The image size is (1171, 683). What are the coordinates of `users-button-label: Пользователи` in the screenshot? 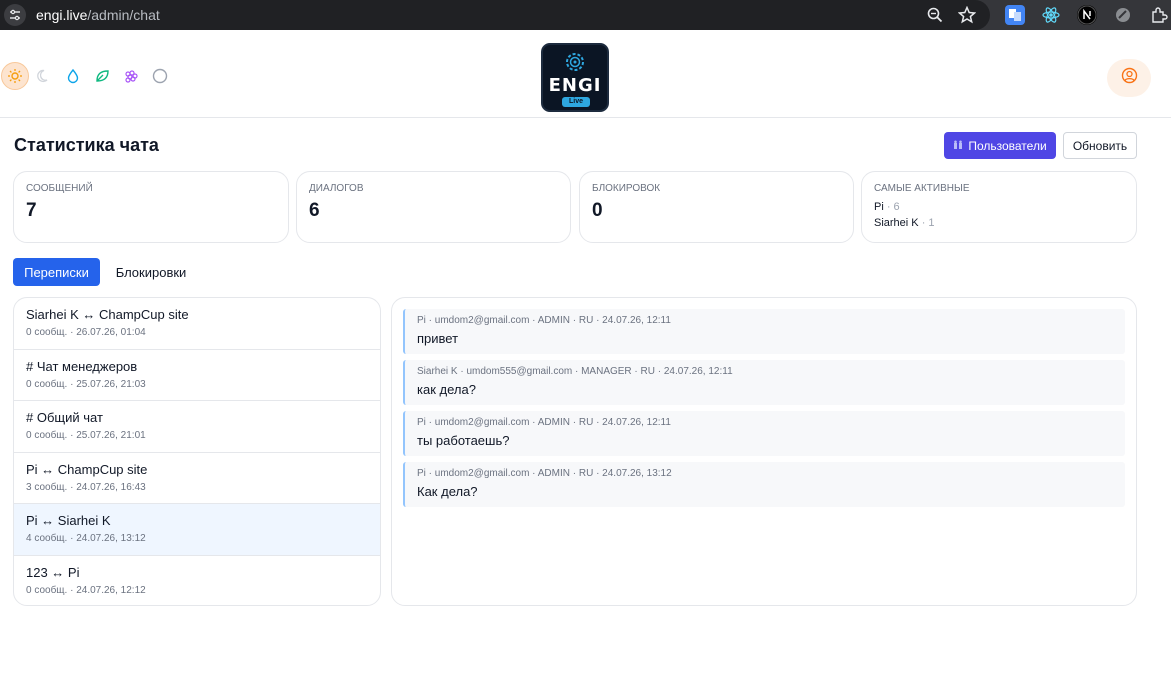 It's located at (1007, 145).